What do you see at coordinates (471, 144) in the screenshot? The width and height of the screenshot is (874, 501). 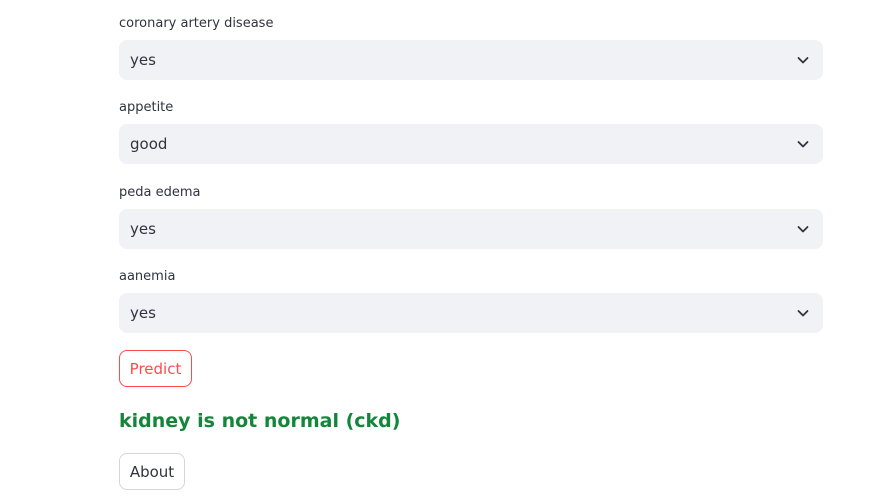 I see `appetite-select: good` at bounding box center [471, 144].